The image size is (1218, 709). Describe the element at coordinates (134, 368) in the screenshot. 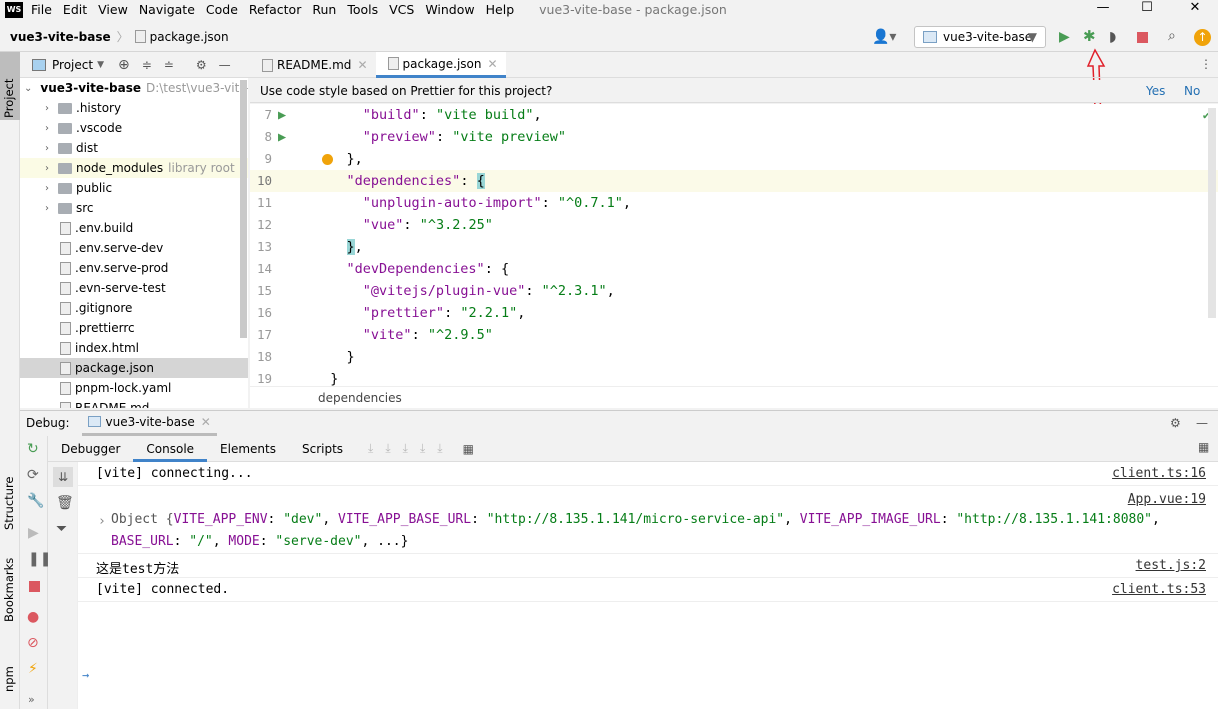

I see `tree-item: package.json` at that location.